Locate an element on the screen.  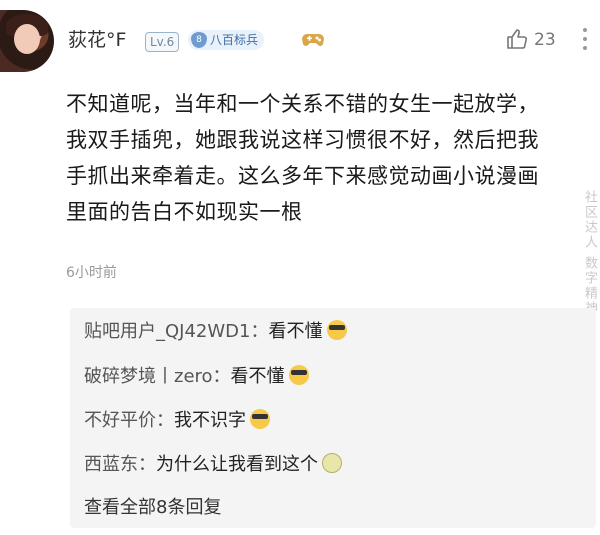
reply-text: 为什么让我看到这个 is located at coordinates (237, 464).